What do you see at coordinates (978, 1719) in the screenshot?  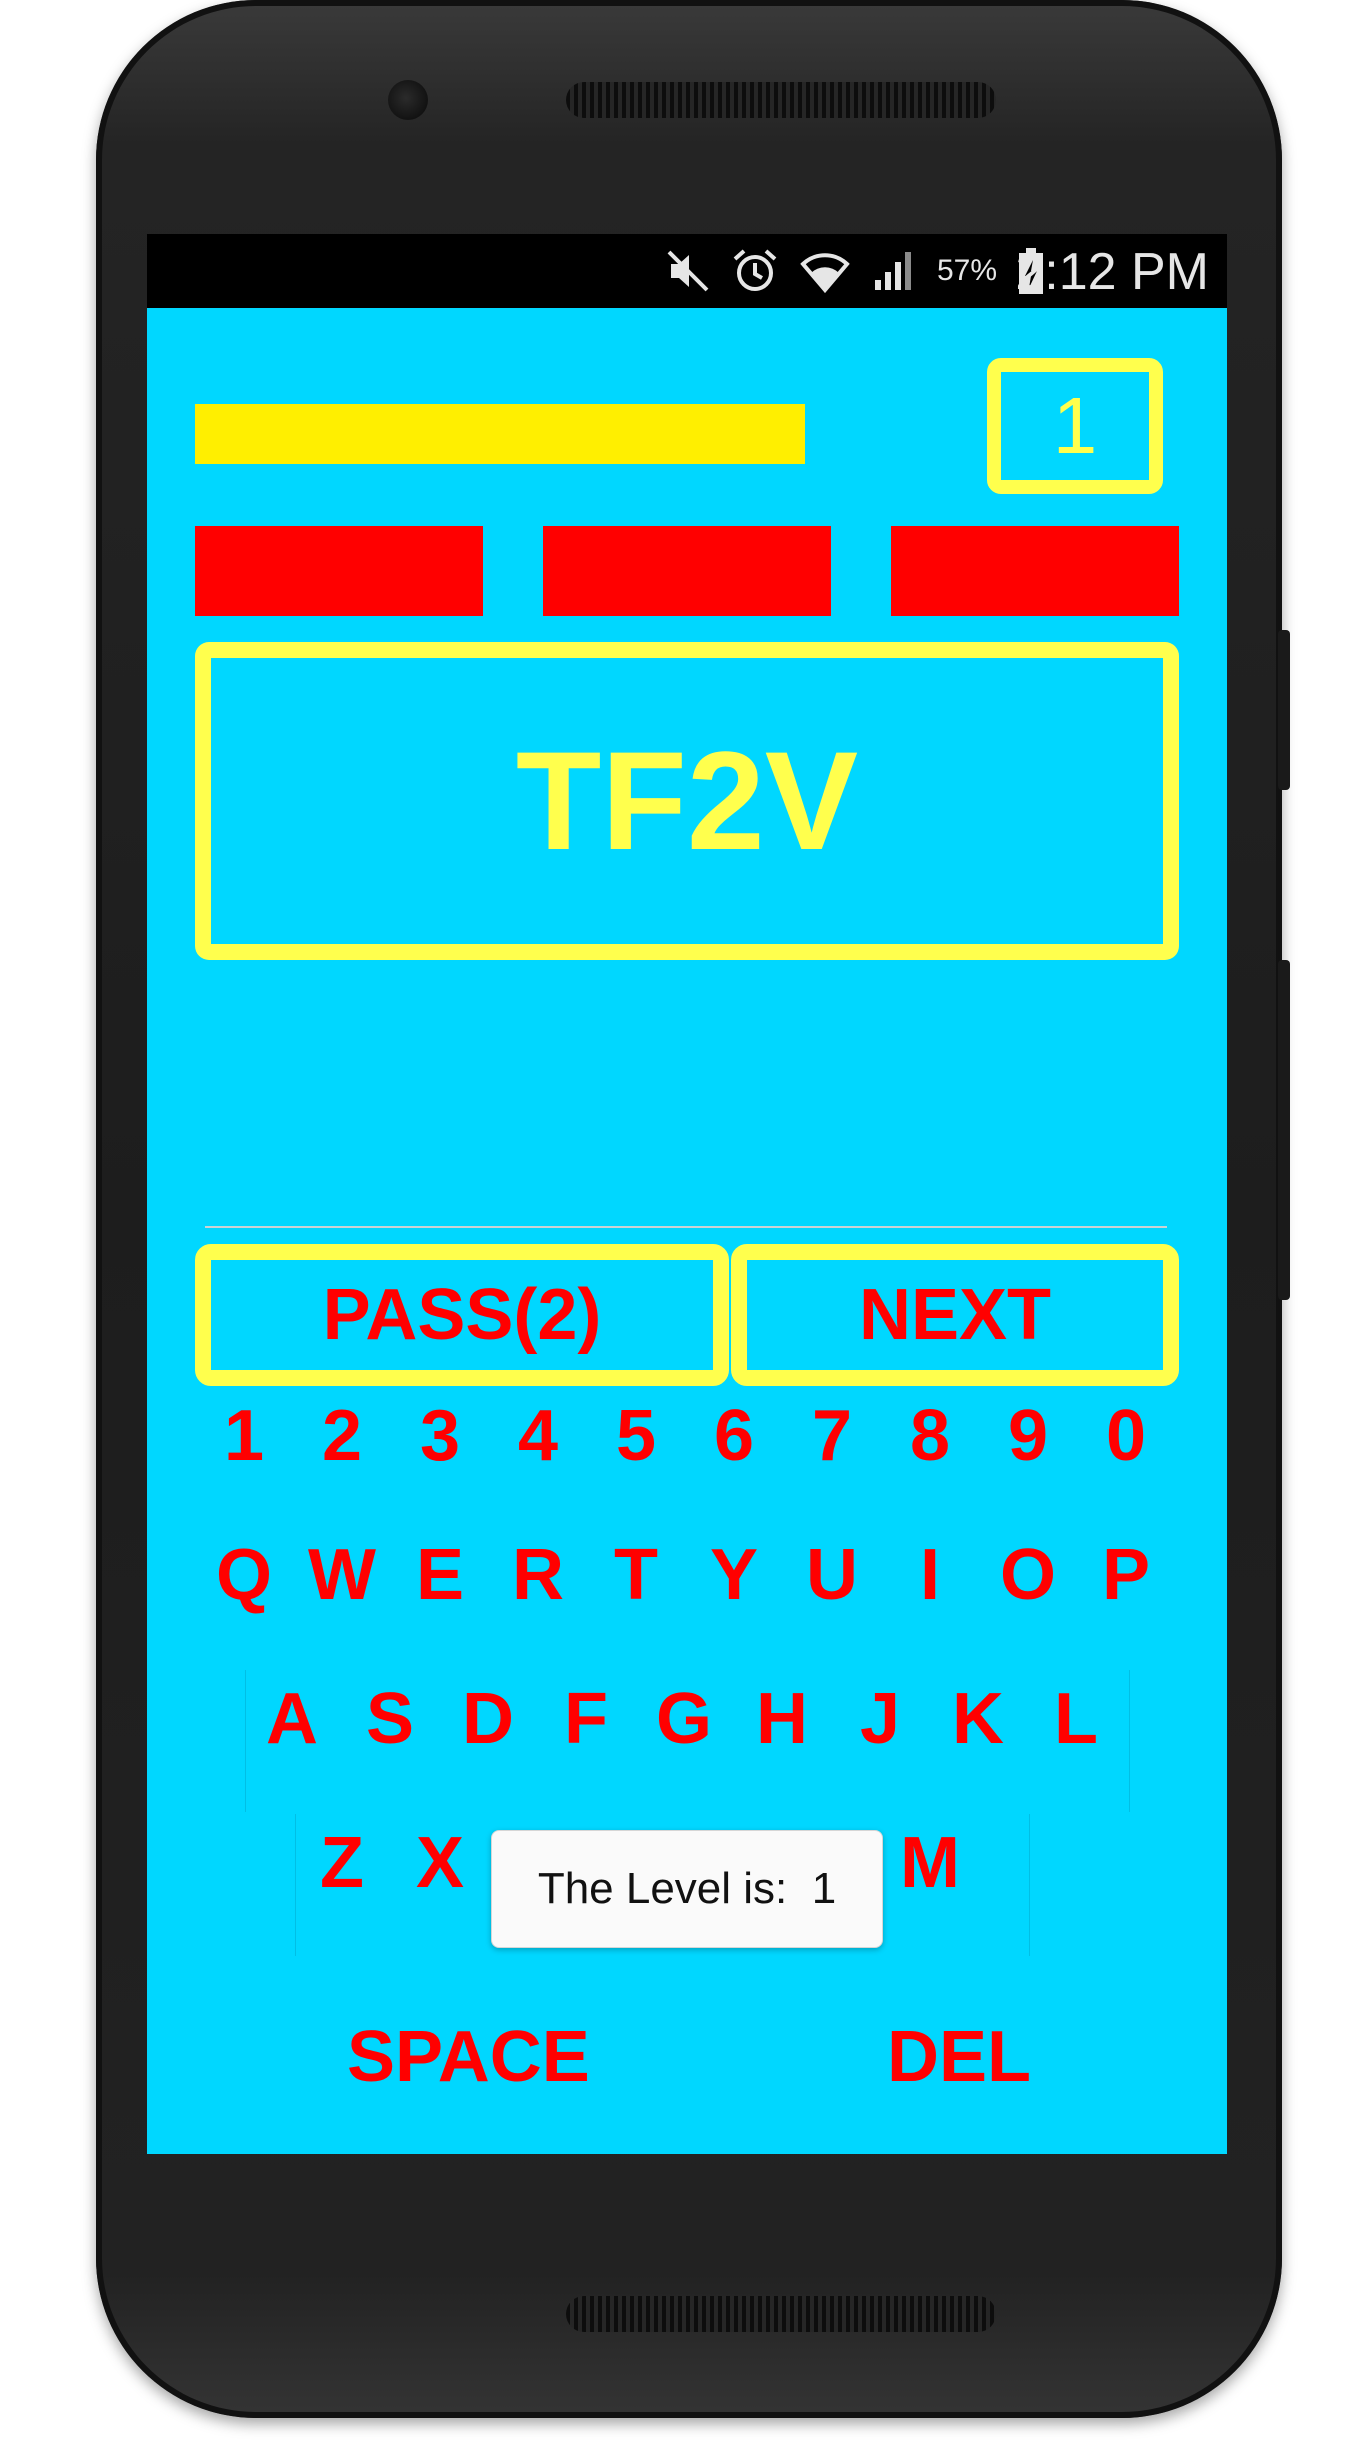 I see `key-k: K` at bounding box center [978, 1719].